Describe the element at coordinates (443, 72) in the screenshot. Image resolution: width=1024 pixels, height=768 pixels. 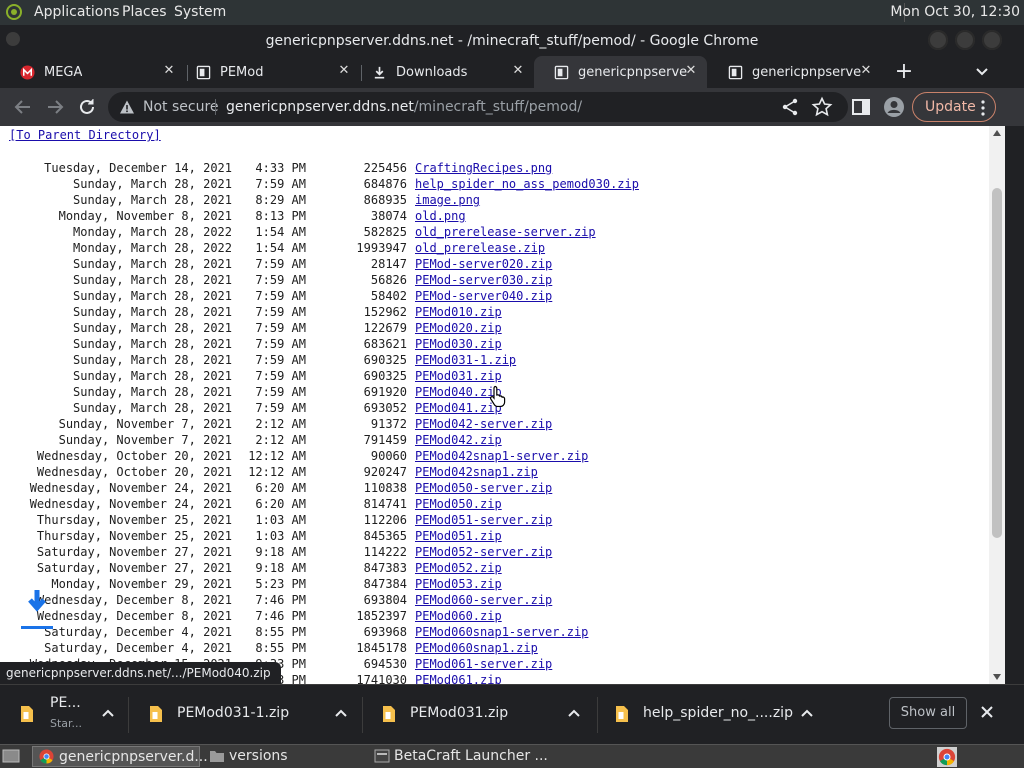
I see `tab-downloads: Downloads ✕` at that location.